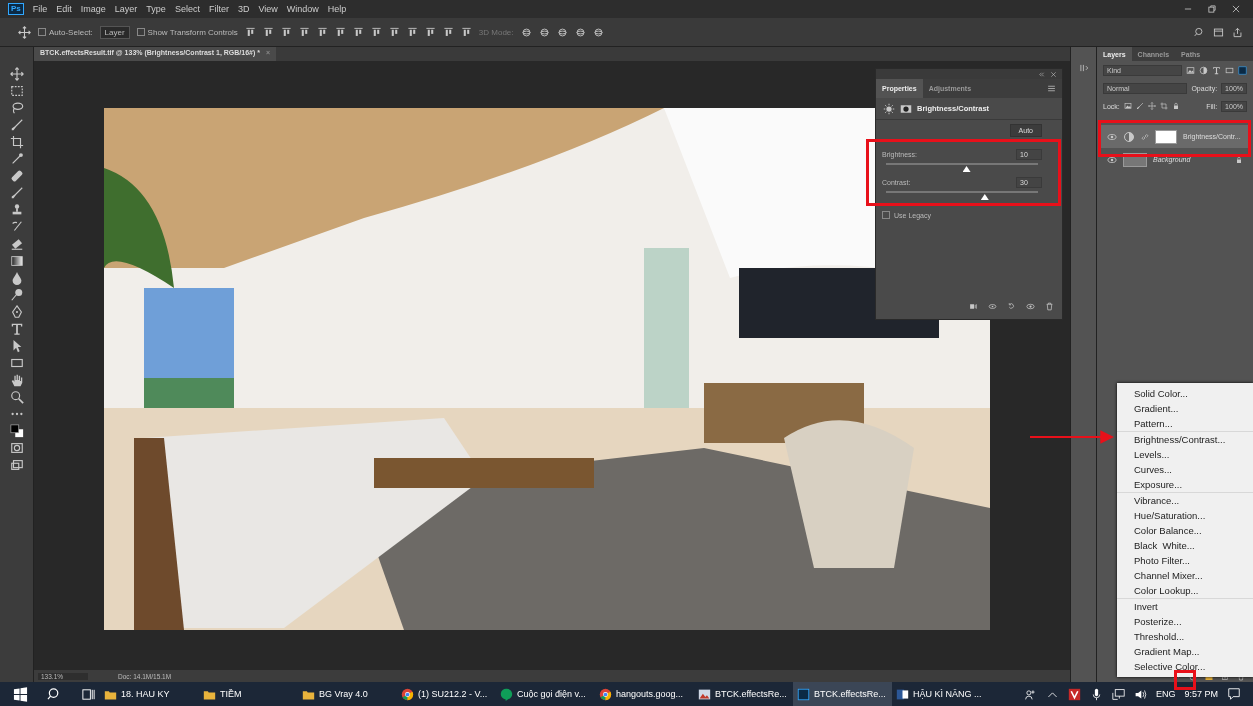 The width and height of the screenshot is (1253, 706). I want to click on filter-image-icon, so click(1127, 106).